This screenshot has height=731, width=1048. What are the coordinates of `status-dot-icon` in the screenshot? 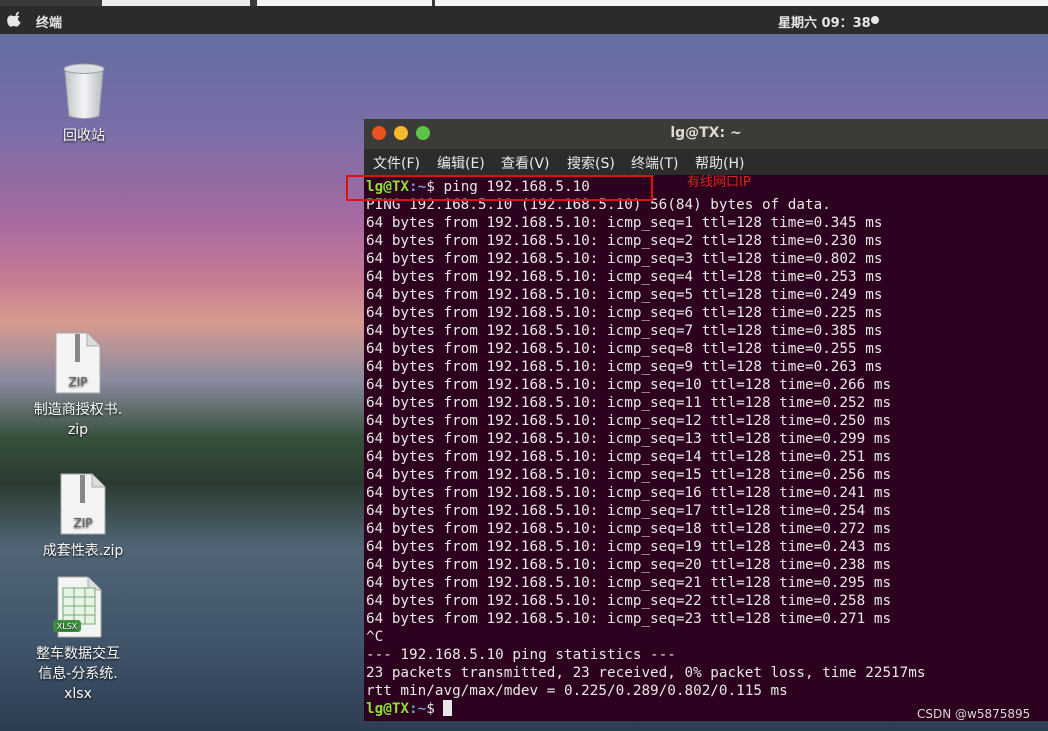 It's located at (875, 20).